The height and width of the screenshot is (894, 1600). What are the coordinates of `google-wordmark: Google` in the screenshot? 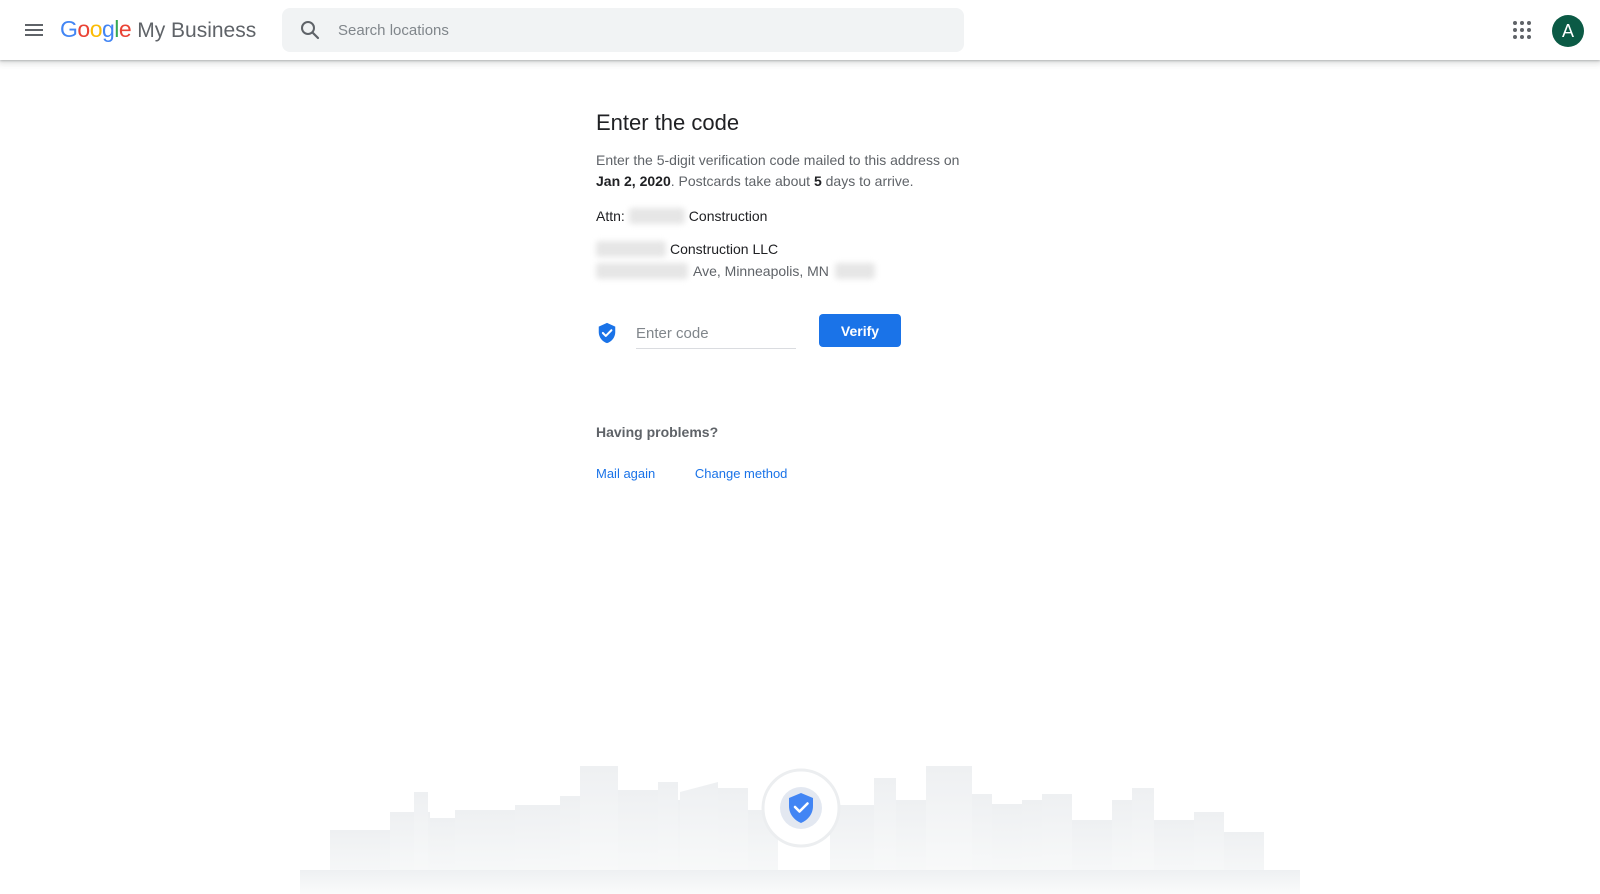 It's located at (96, 29).